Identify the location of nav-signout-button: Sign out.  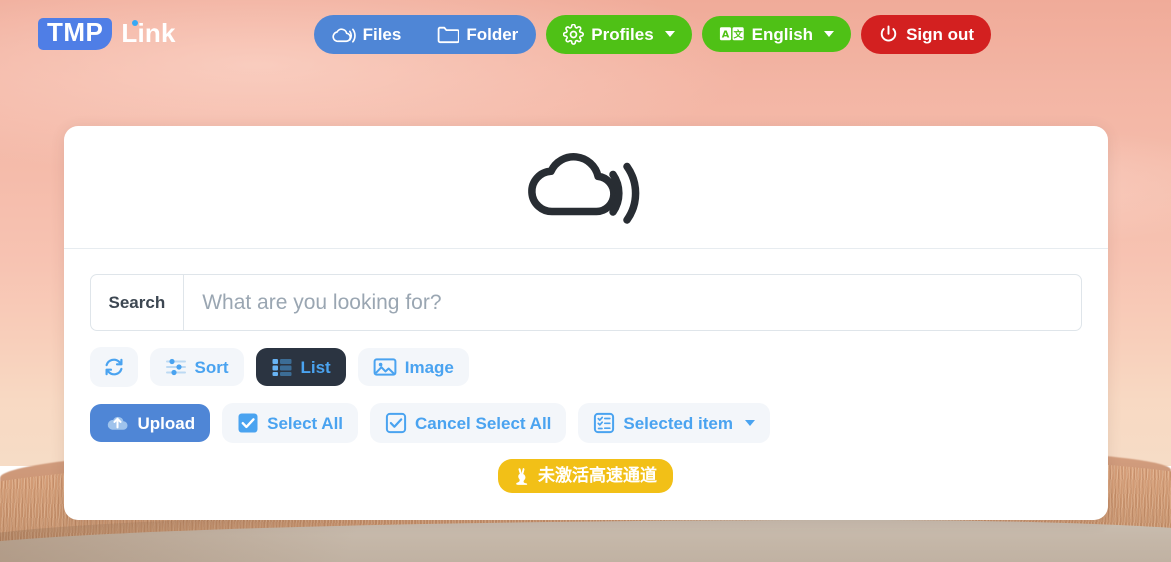
(926, 34).